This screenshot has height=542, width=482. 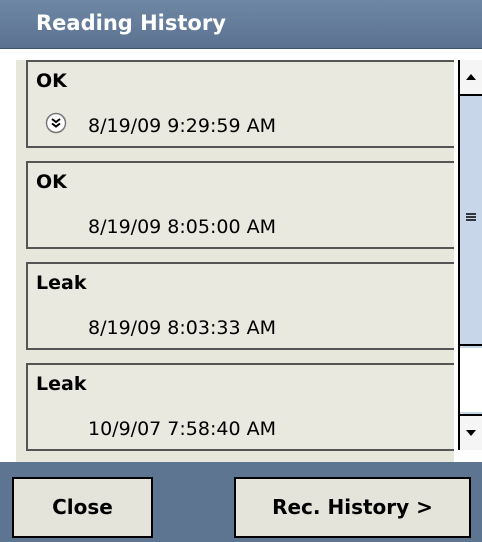 I want to click on reading-timestamp: 8/19/09 8:05:00 AM, so click(x=182, y=227).